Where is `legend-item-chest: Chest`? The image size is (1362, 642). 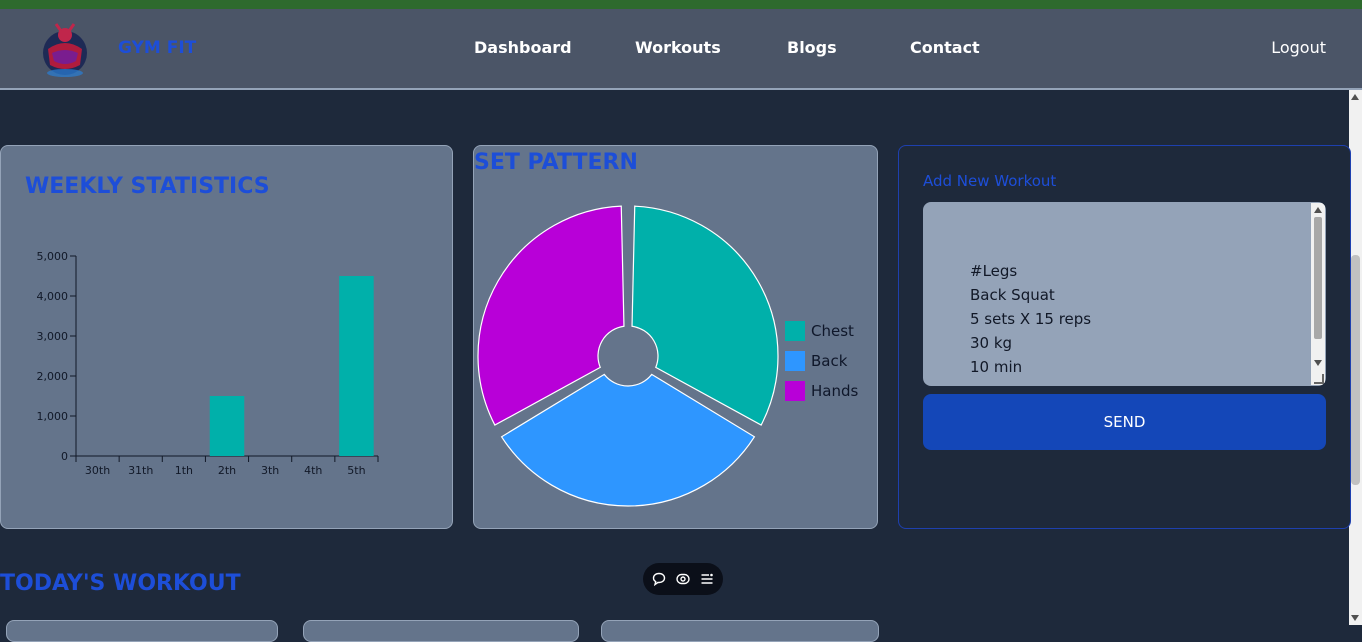 legend-item-chest: Chest is located at coordinates (821, 331).